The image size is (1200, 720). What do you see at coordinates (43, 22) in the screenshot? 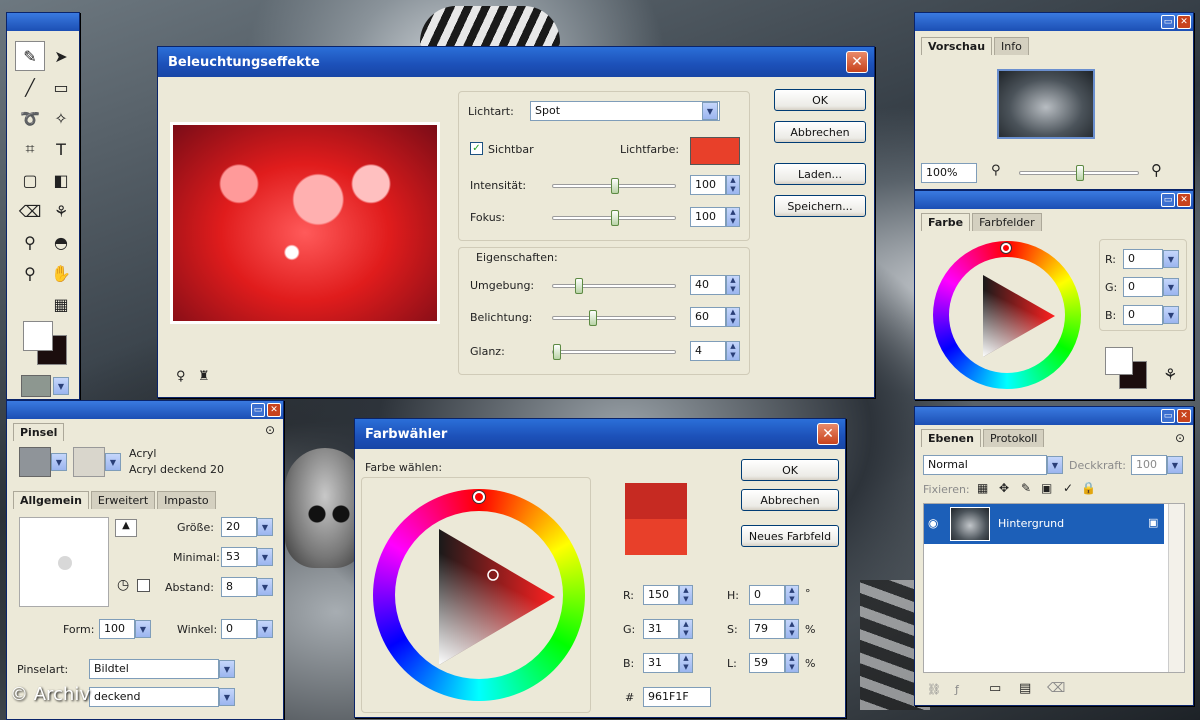
I see `toolbox-titlebar` at bounding box center [43, 22].